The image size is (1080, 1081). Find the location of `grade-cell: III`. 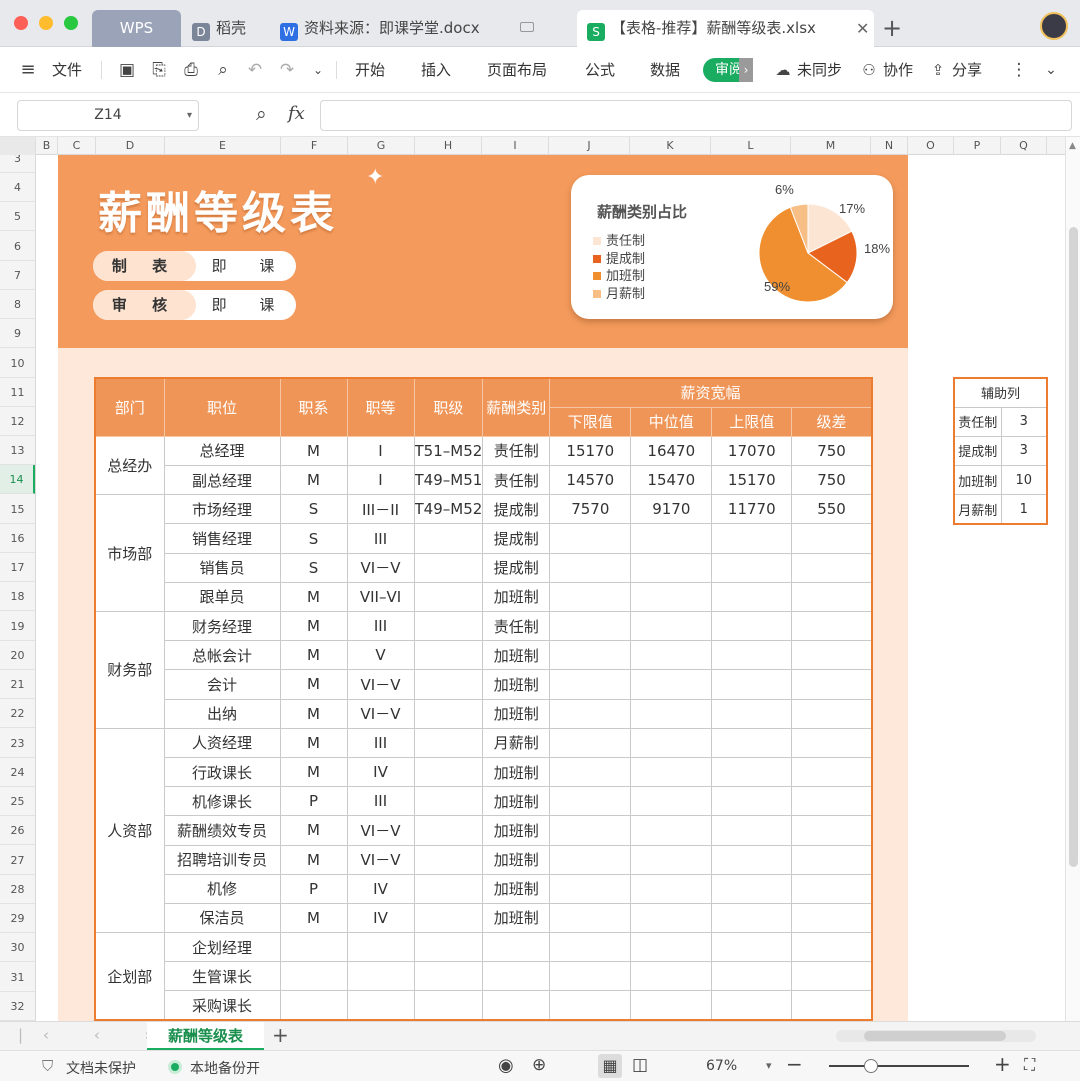

grade-cell: III is located at coordinates (380, 538).